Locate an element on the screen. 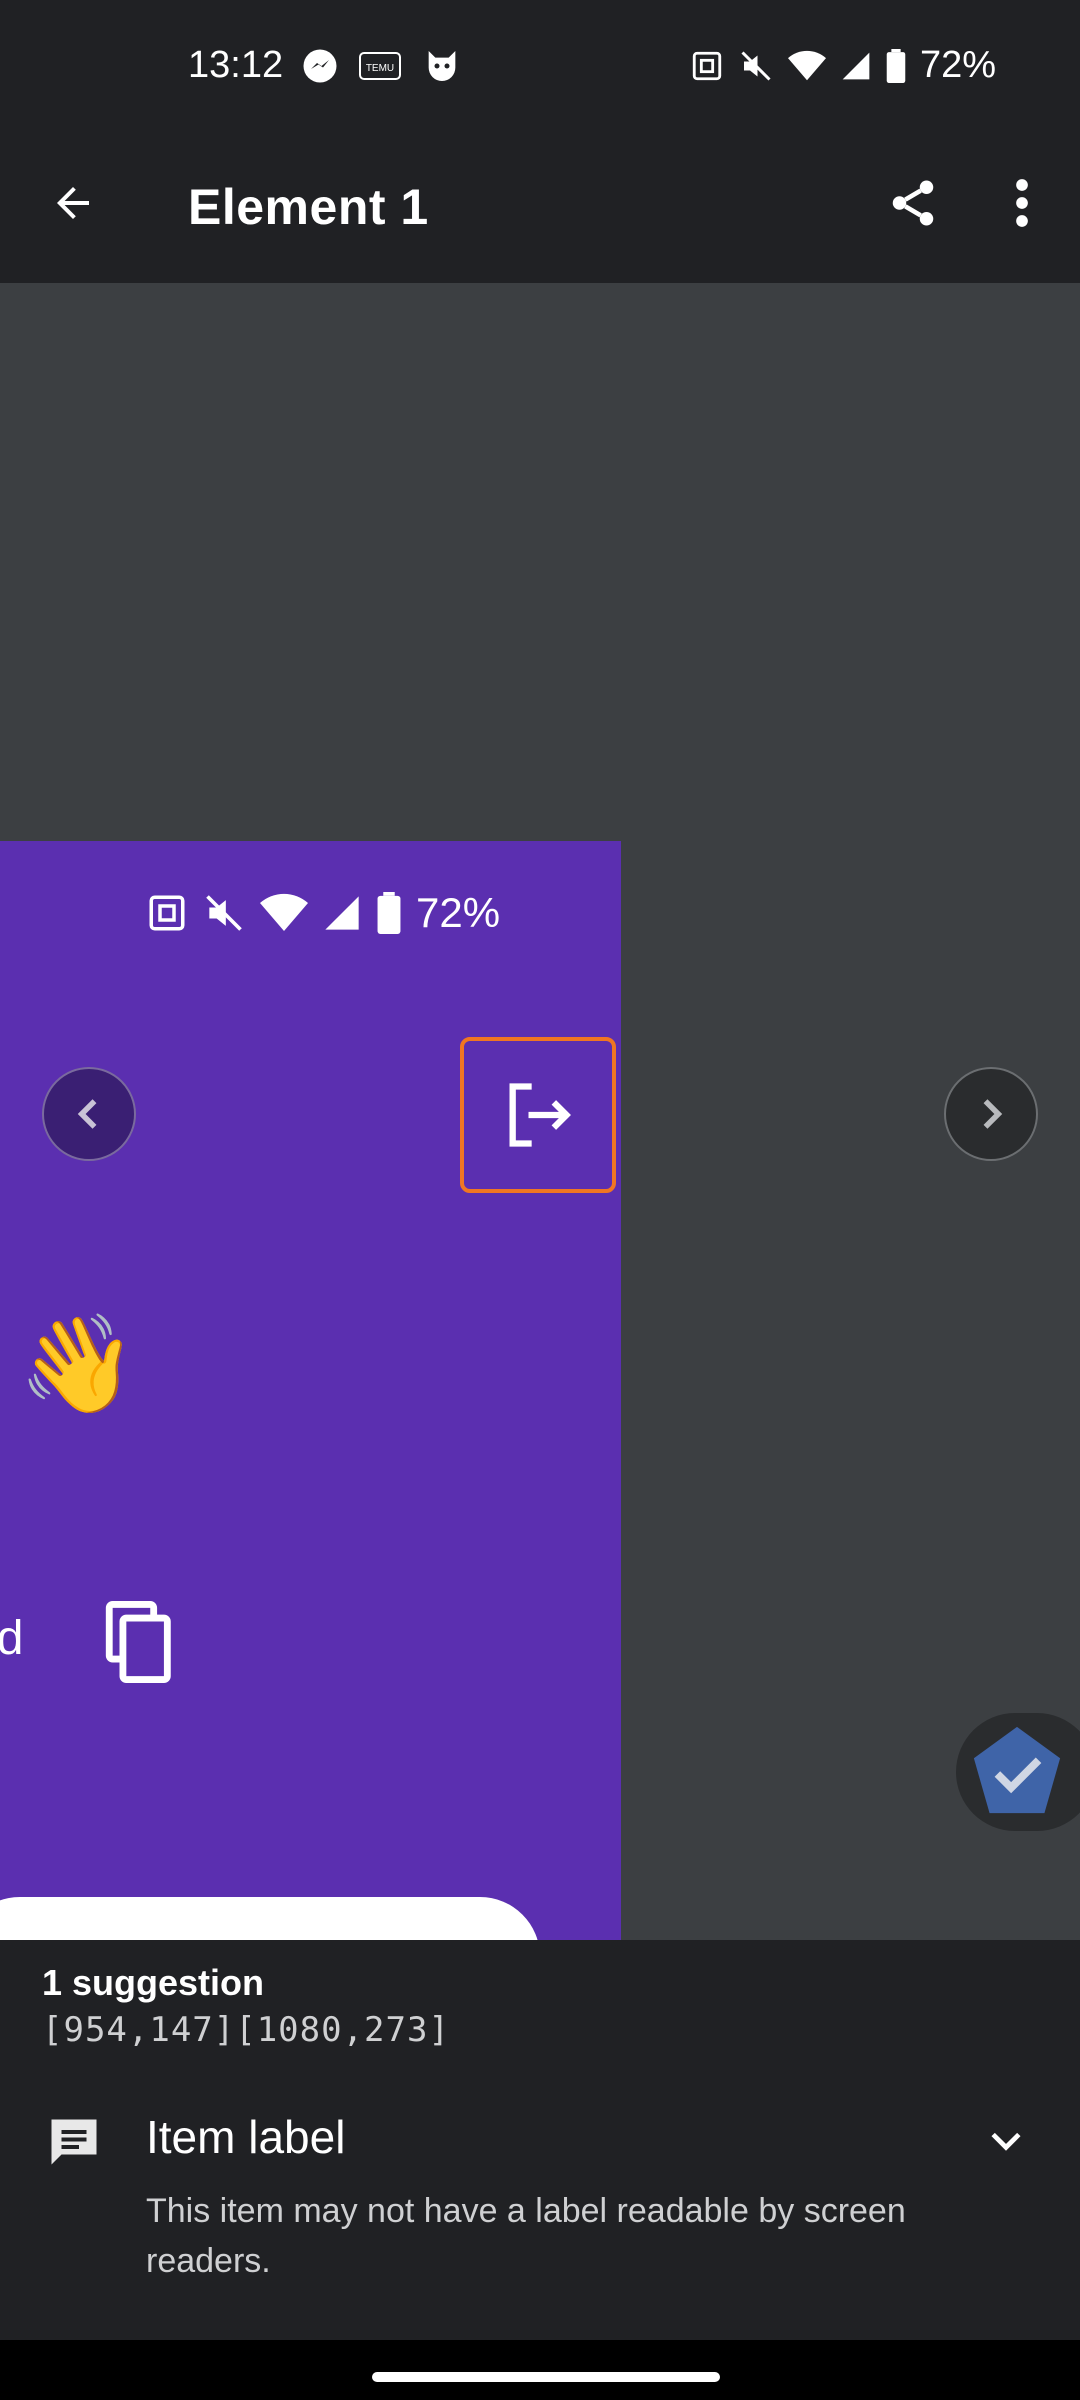 The height and width of the screenshot is (2400, 1080). chevron-right-icon is located at coordinates (993, 1114).